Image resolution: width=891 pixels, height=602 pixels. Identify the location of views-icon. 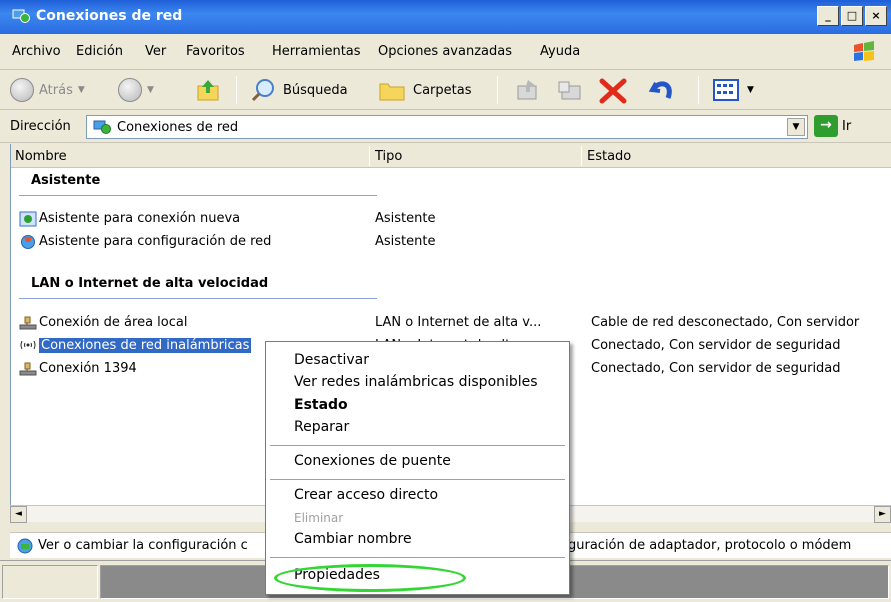
(726, 90).